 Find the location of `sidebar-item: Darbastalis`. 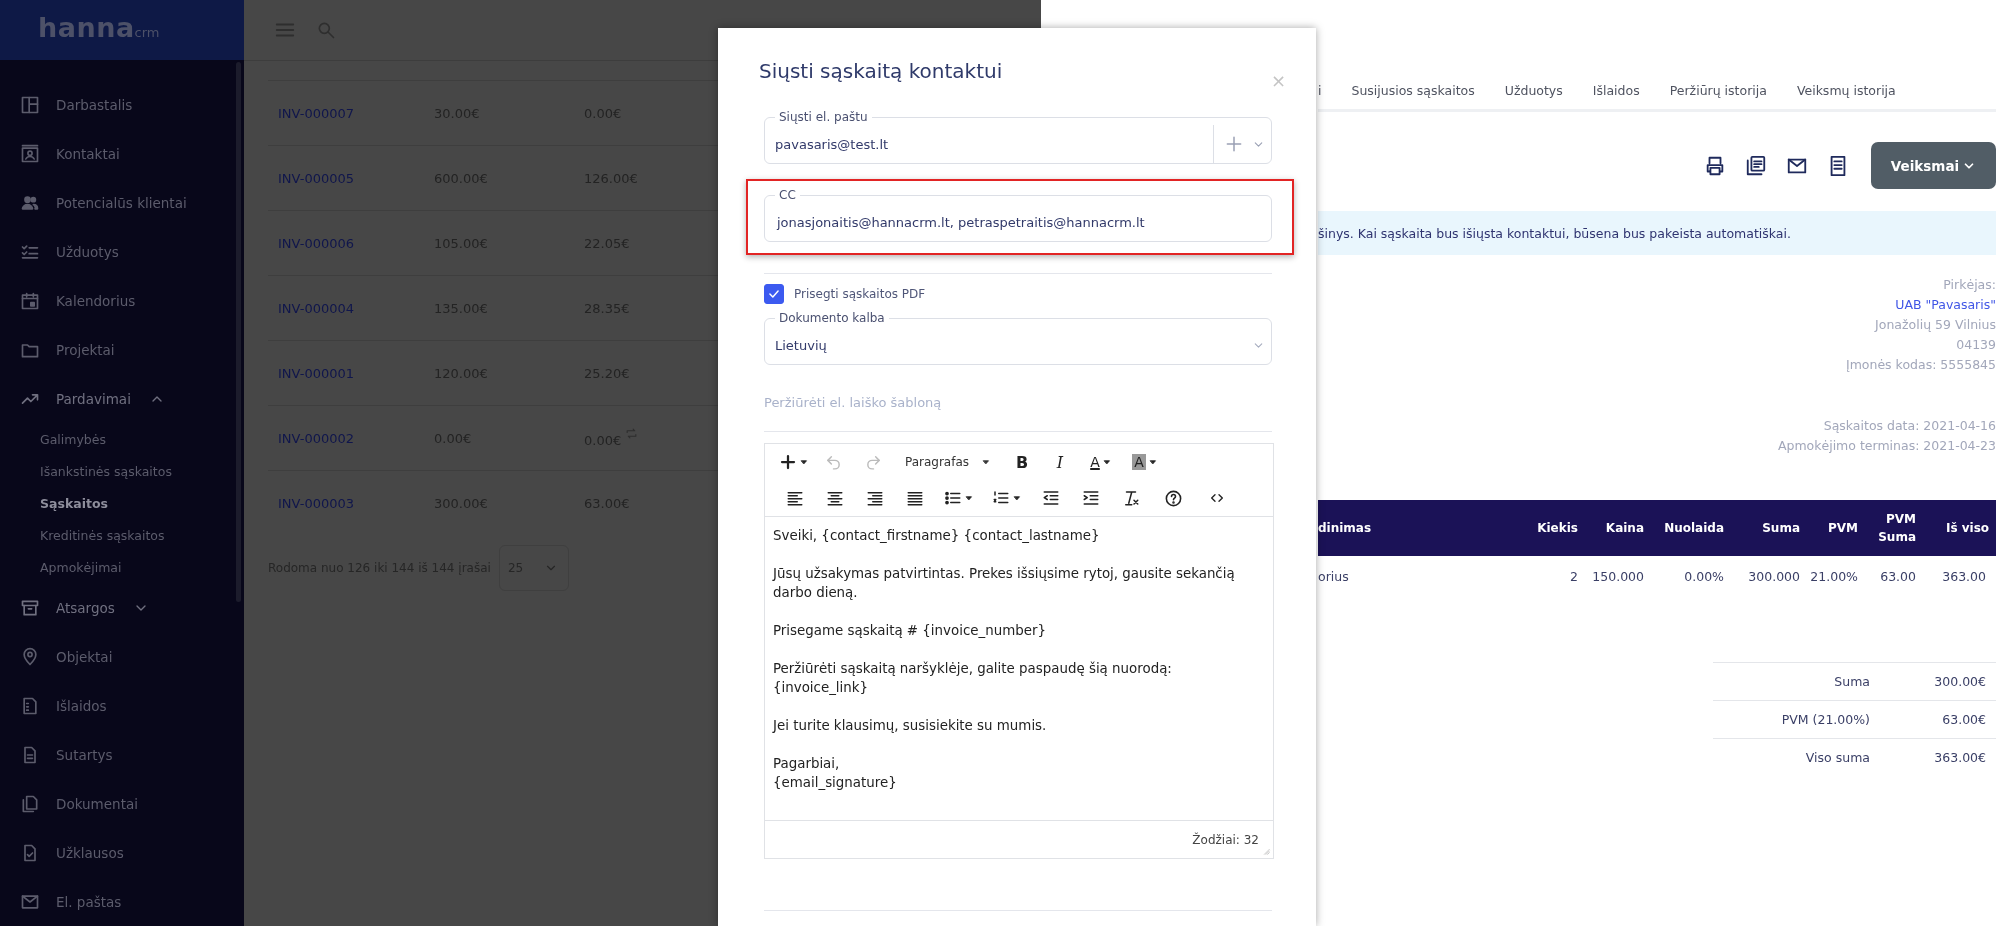

sidebar-item: Darbastalis is located at coordinates (122, 104).